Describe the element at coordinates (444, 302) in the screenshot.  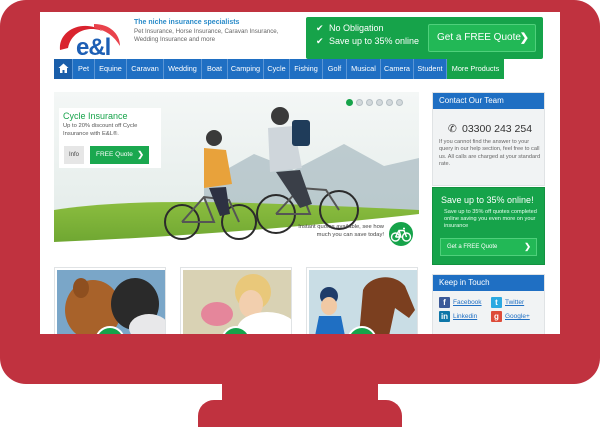
I see `facebook-icon: f` at that location.